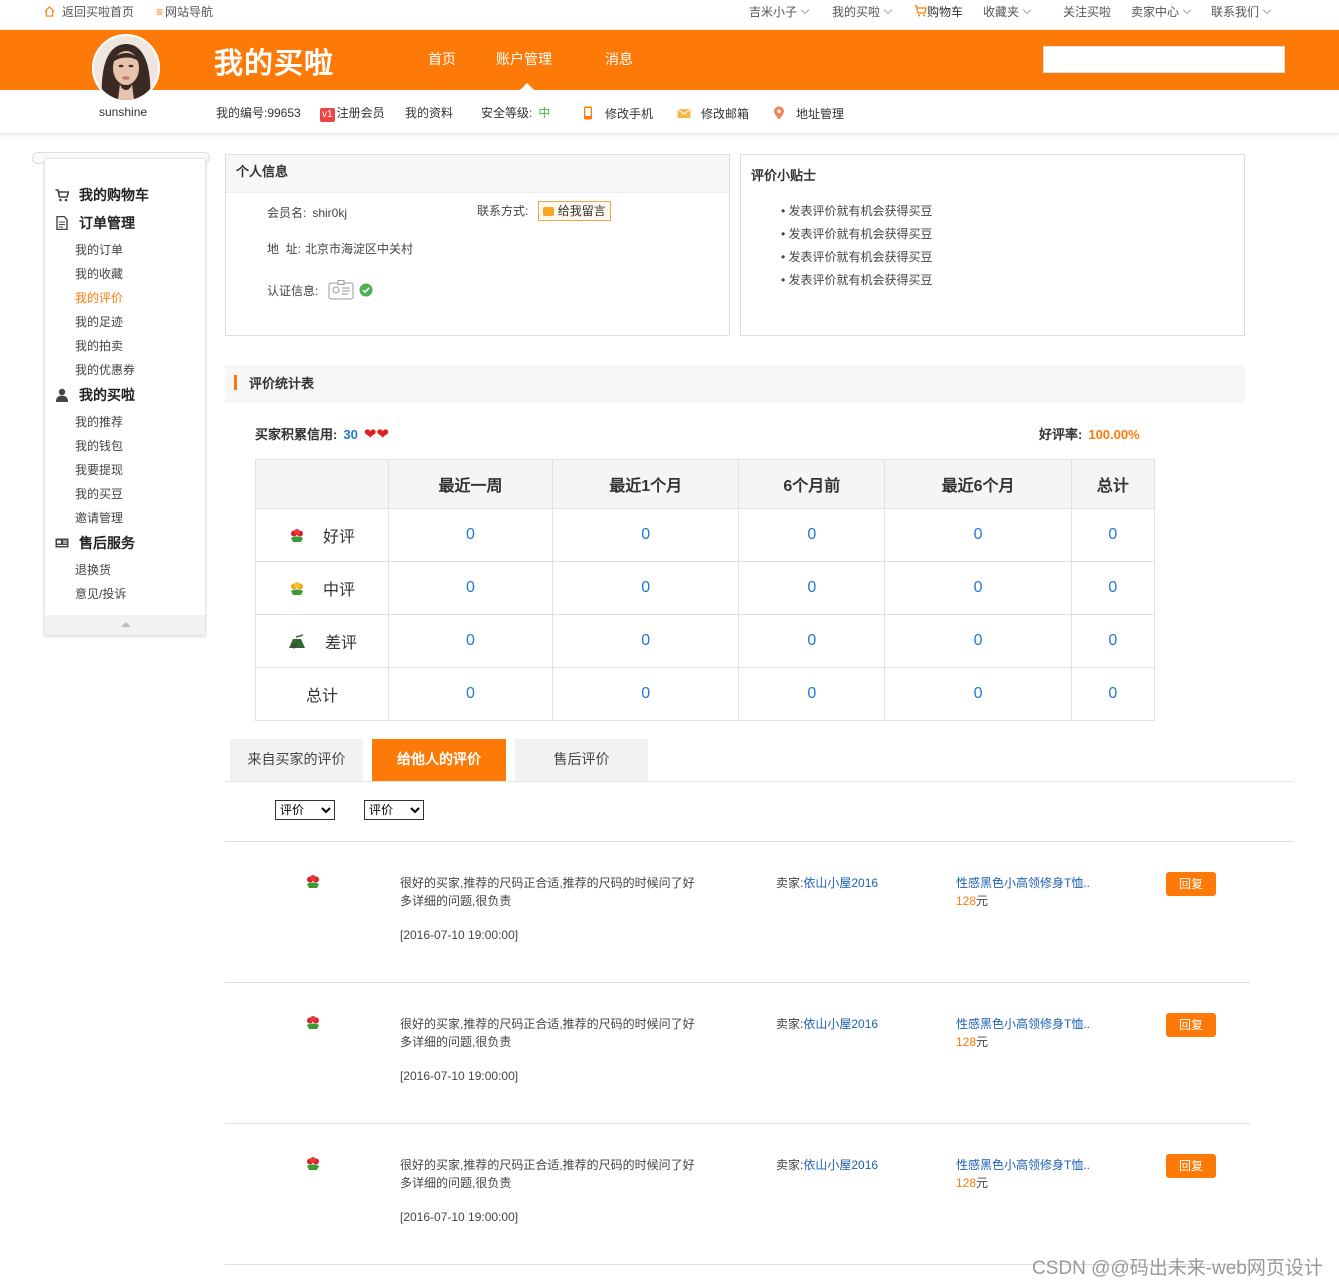 Image resolution: width=1339 pixels, height=1284 pixels. What do you see at coordinates (274, 61) in the screenshot?
I see `brand-title: 我的买啦` at bounding box center [274, 61].